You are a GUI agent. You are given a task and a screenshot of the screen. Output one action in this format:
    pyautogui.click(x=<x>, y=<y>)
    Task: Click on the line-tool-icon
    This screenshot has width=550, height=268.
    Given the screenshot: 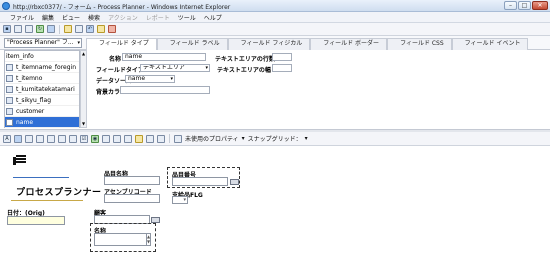 What is the action you would take?
    pyautogui.click(x=150, y=138)
    